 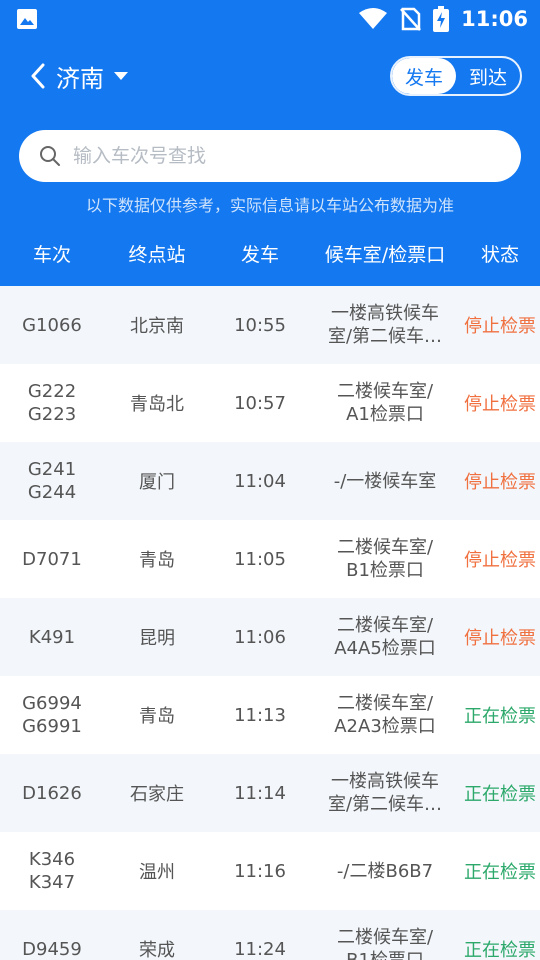 What do you see at coordinates (52, 559) in the screenshot?
I see `train-number: D7071` at bounding box center [52, 559].